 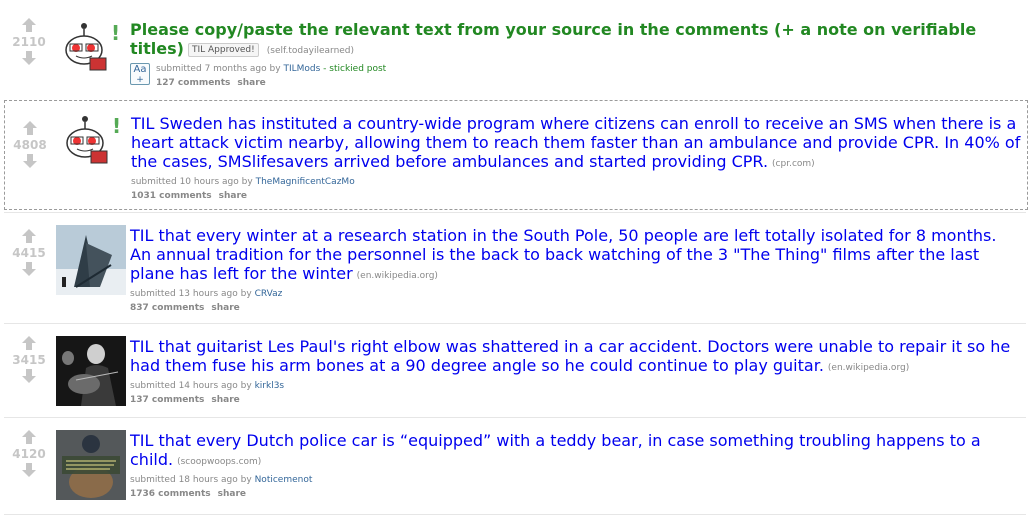 What do you see at coordinates (171, 196) in the screenshot?
I see `comments-link: 1031 comments` at bounding box center [171, 196].